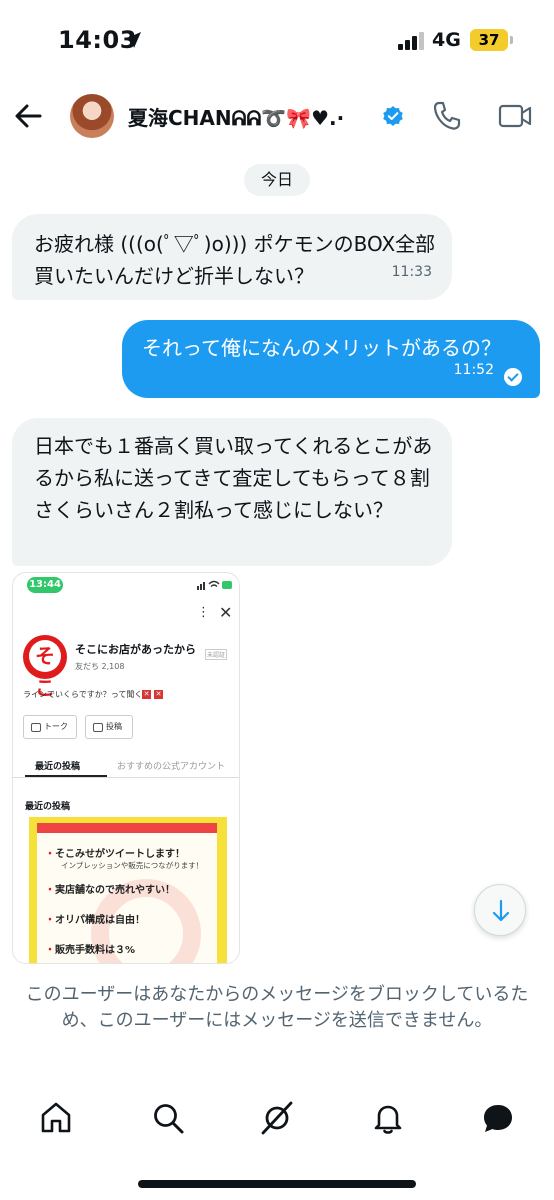  I want to click on battery-tip, so click(511, 40).